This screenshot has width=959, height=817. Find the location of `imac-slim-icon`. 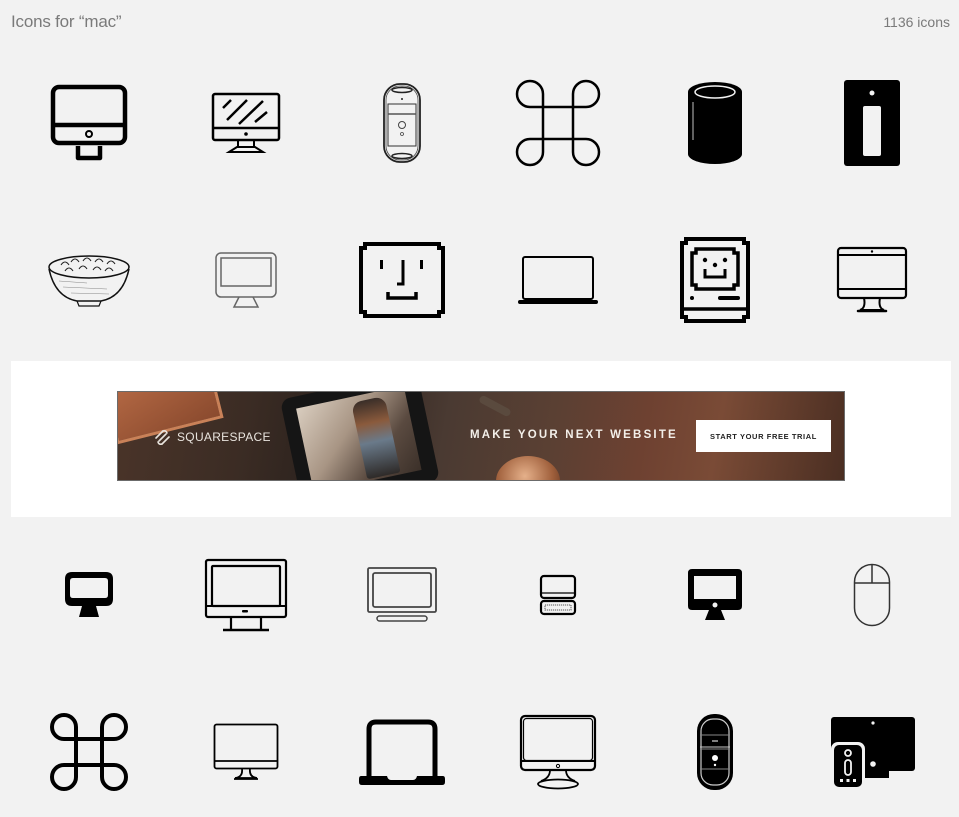

imac-slim-icon is located at coordinates (246, 751).